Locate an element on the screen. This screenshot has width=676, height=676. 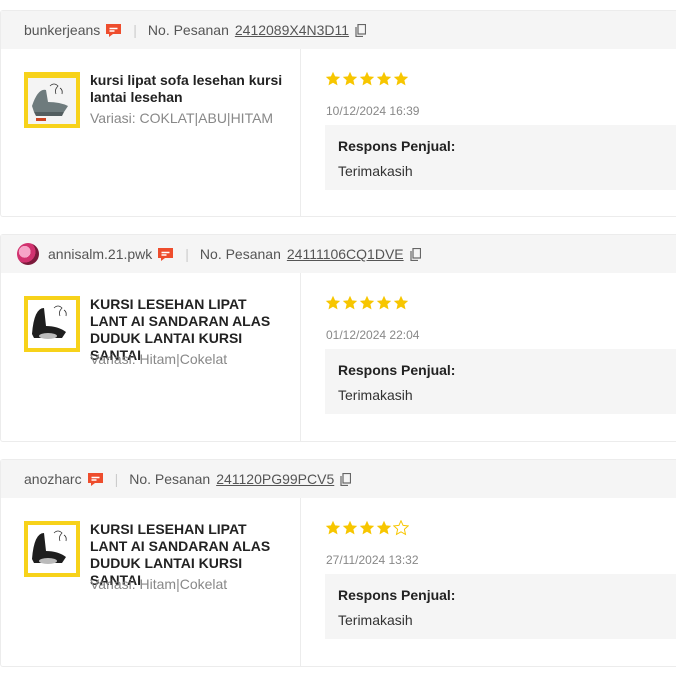
buyer-username: anozharc is located at coordinates (53, 479).